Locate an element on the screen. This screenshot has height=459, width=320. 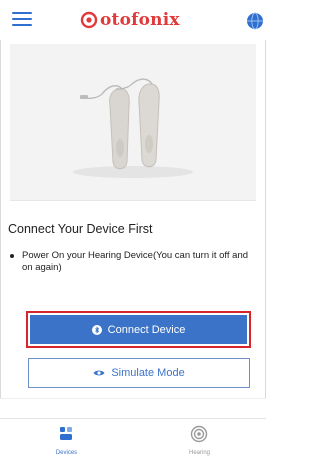
simulate-mode-button: Simulate Mode is located at coordinates (139, 373).